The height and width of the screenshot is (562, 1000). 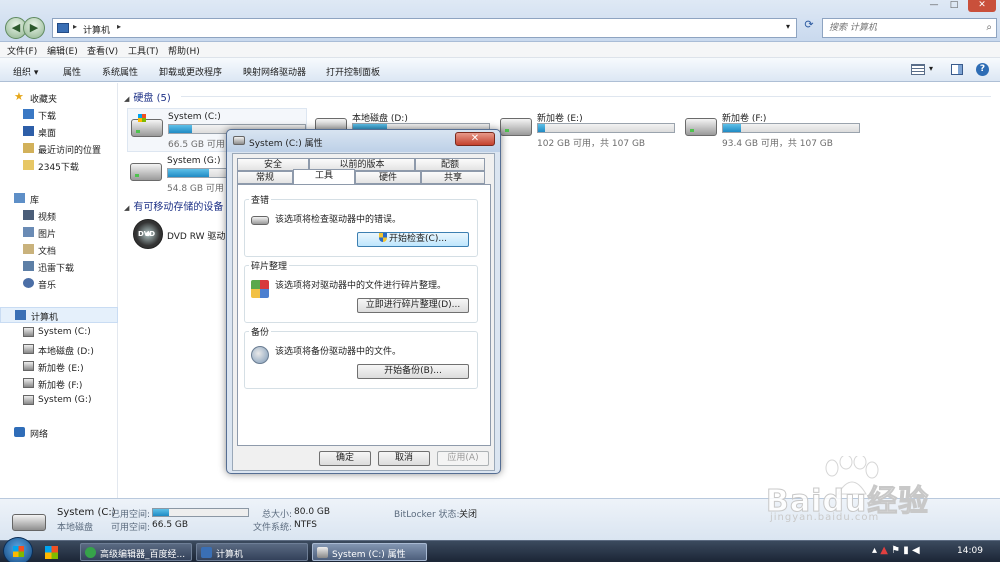 I want to click on minimize-button: —, so click(x=934, y=6).